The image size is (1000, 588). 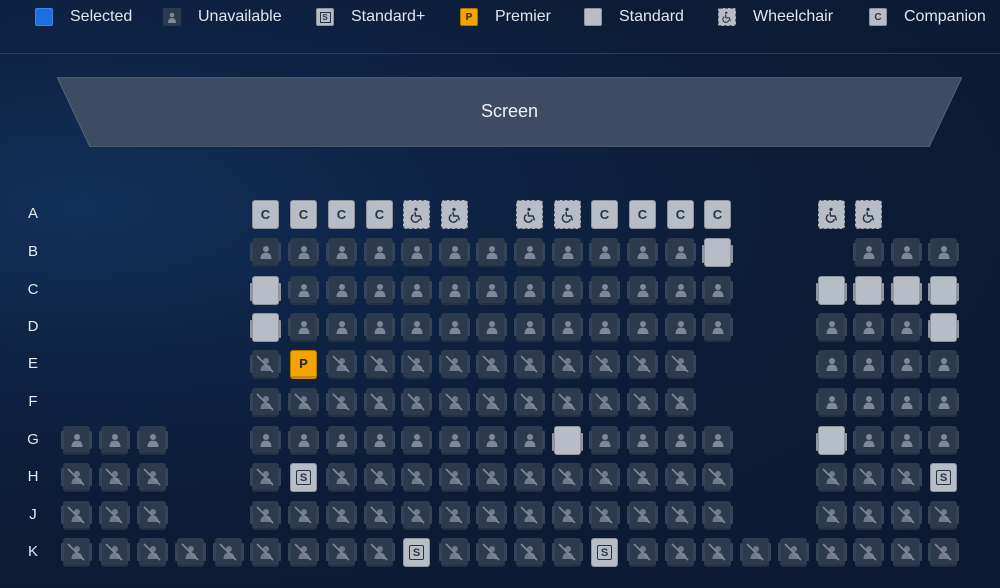 What do you see at coordinates (567, 477) in the screenshot?
I see `seat-H12-unavailable-struck` at bounding box center [567, 477].